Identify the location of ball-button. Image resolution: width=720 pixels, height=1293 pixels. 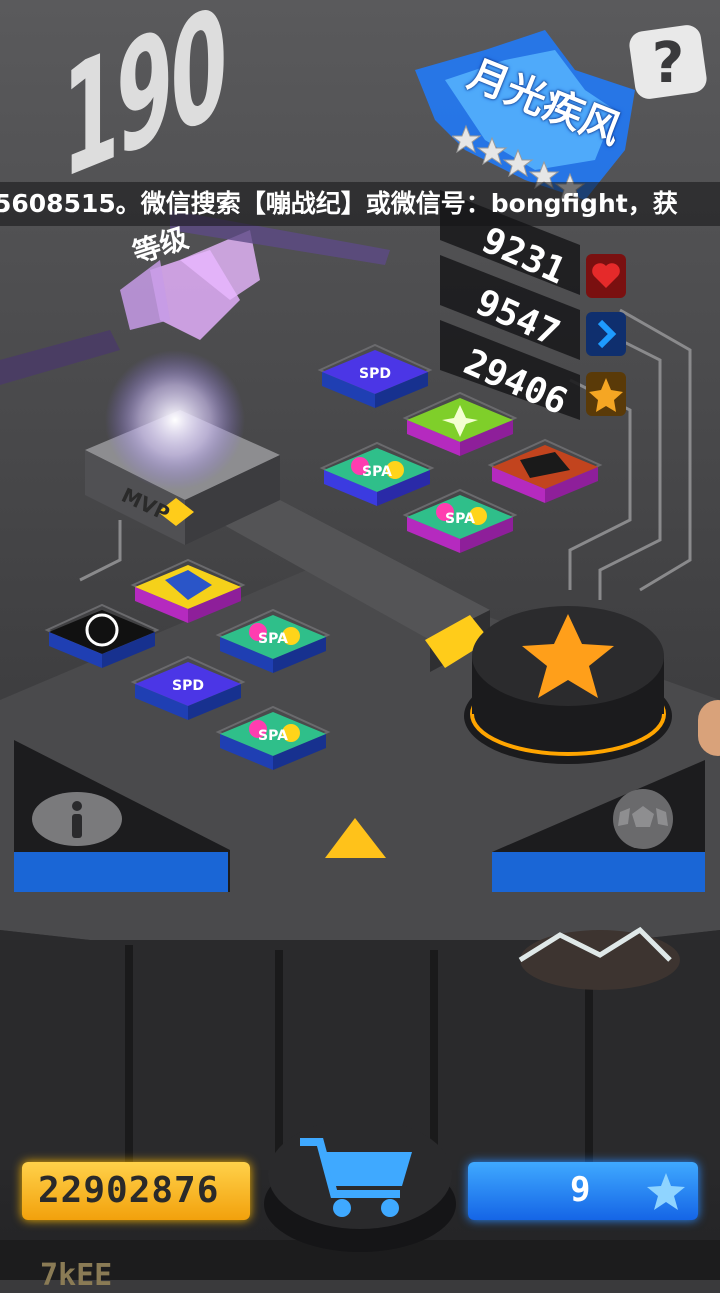
(643, 819).